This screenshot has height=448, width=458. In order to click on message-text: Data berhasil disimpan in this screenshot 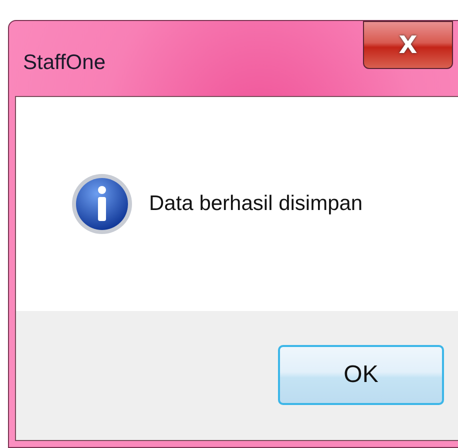, I will do `click(256, 204)`.